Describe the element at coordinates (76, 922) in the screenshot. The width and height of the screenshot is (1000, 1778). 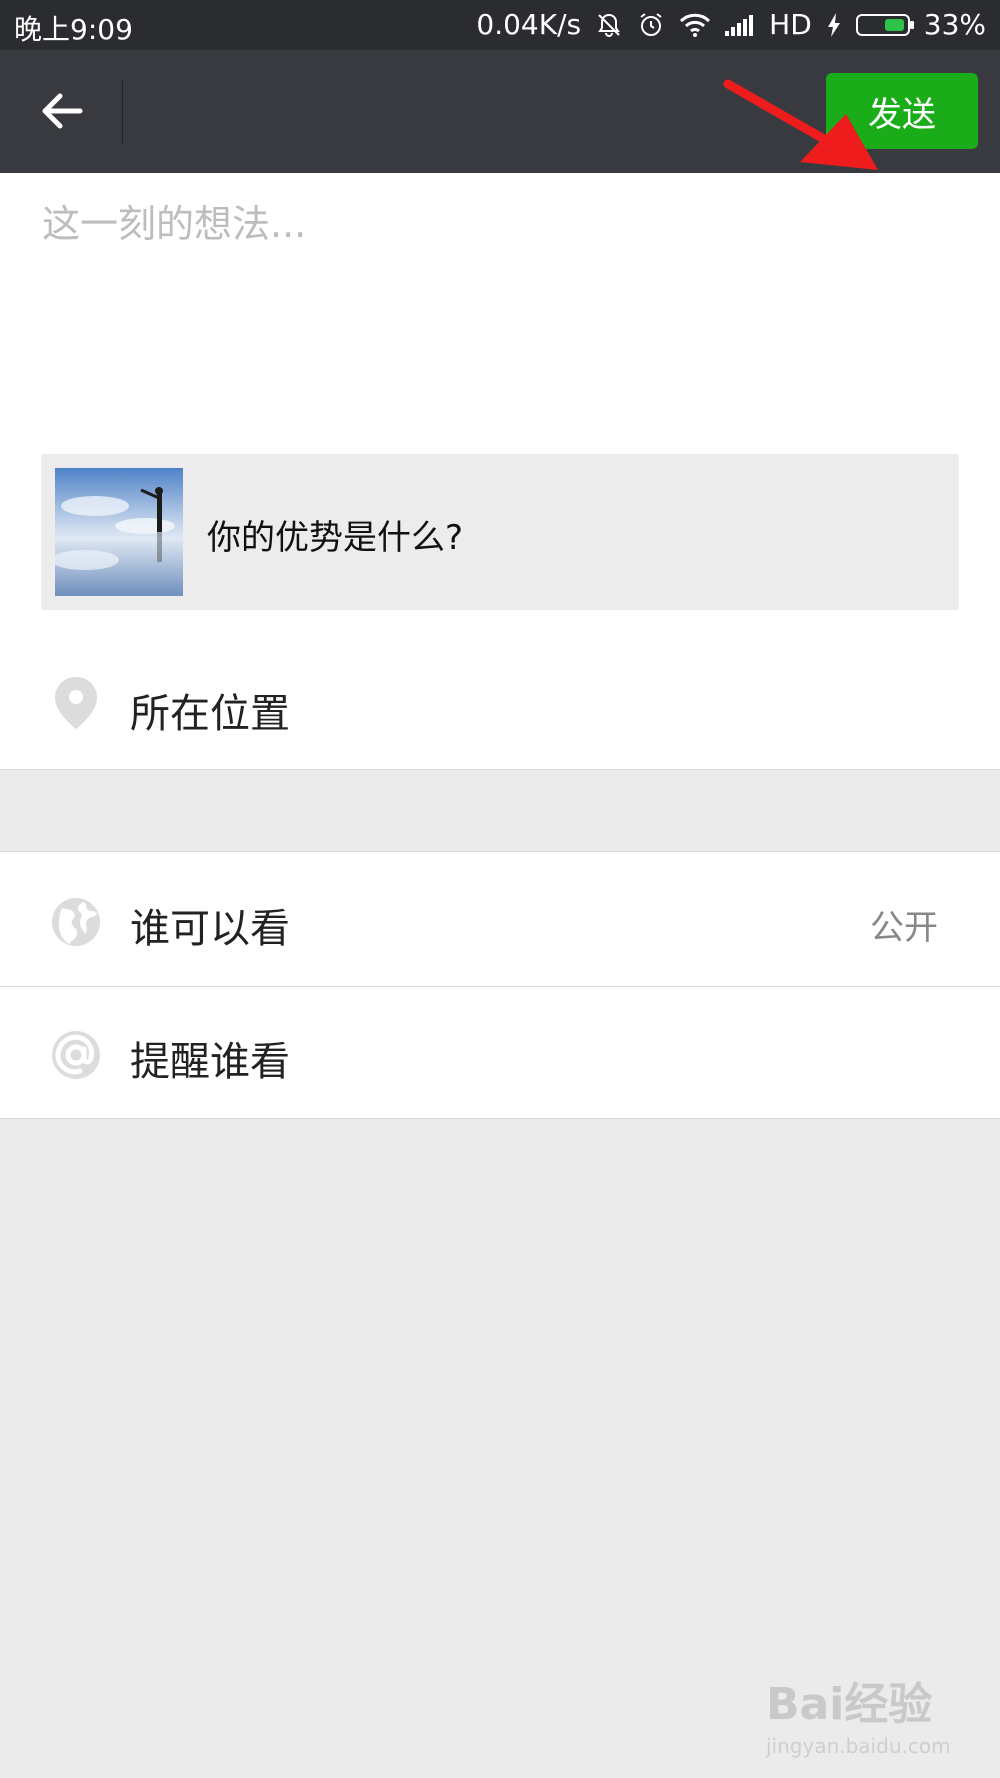
I see `globe-icon` at that location.